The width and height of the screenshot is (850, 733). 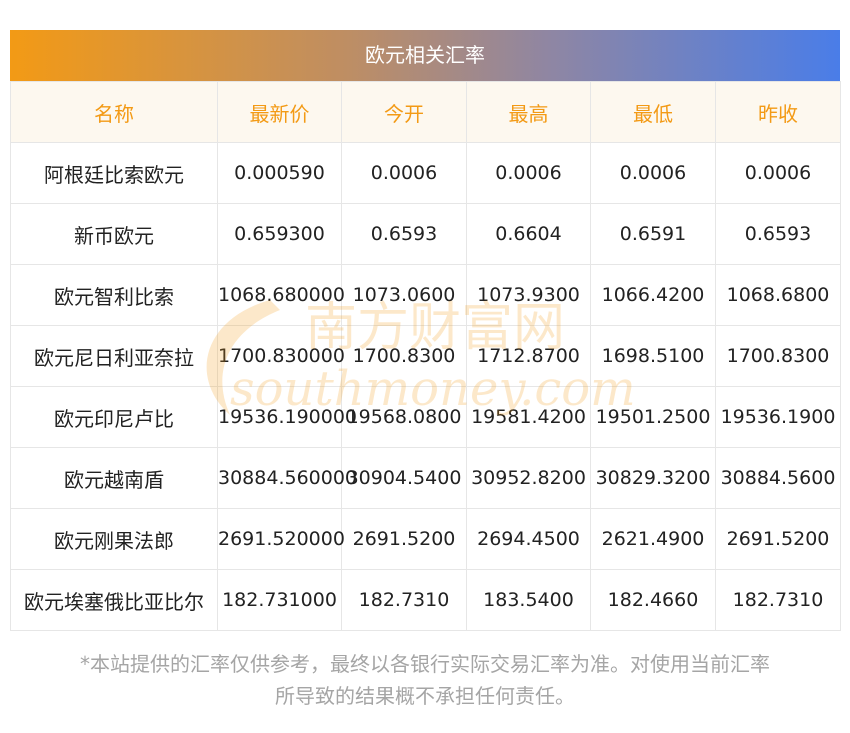 I want to click on high-price: 2694.4500, so click(x=528, y=539).